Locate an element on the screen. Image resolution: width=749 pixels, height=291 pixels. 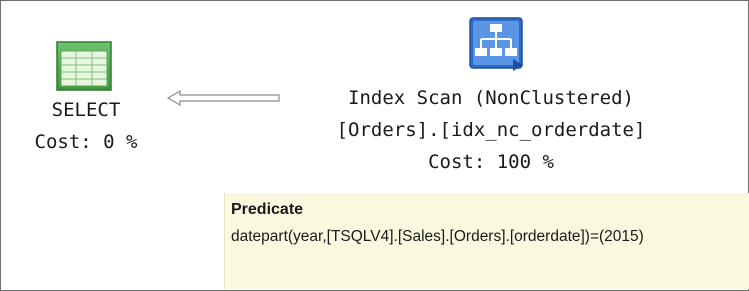
index-scan-cost: Cost: 100 % is located at coordinates (491, 162).